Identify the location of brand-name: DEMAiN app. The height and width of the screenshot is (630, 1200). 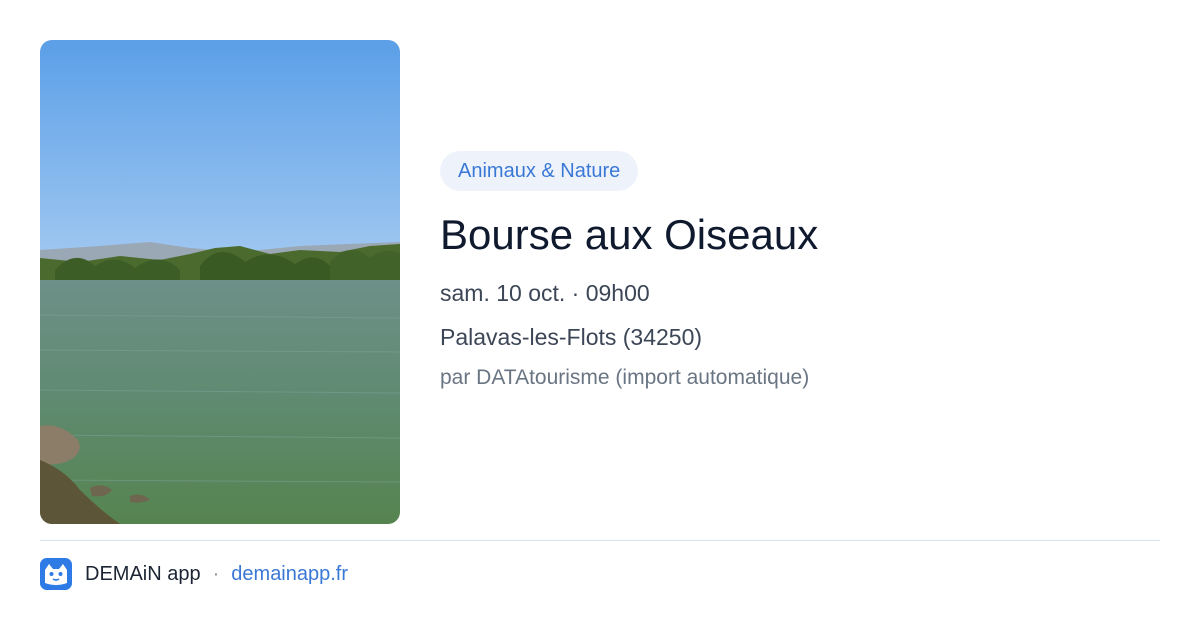
(143, 573).